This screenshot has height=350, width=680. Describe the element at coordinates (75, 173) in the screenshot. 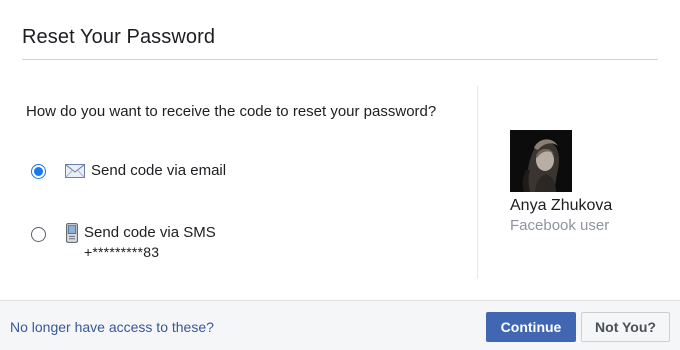

I see `envelope-icon` at that location.